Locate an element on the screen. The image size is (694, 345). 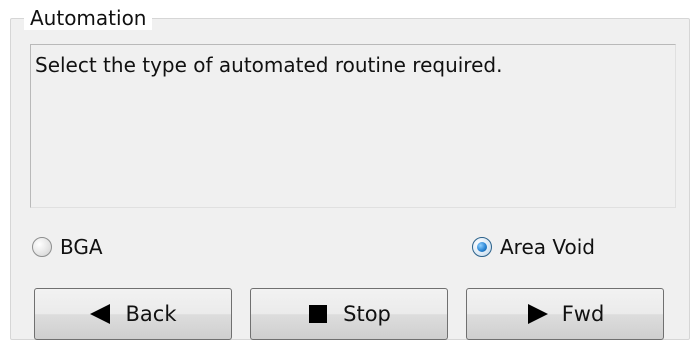
forward-arrow-icon is located at coordinates (537, 314).